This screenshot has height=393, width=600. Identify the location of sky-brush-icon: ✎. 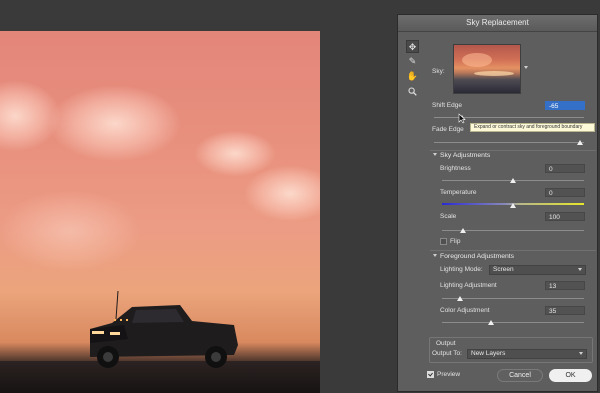
(412, 61).